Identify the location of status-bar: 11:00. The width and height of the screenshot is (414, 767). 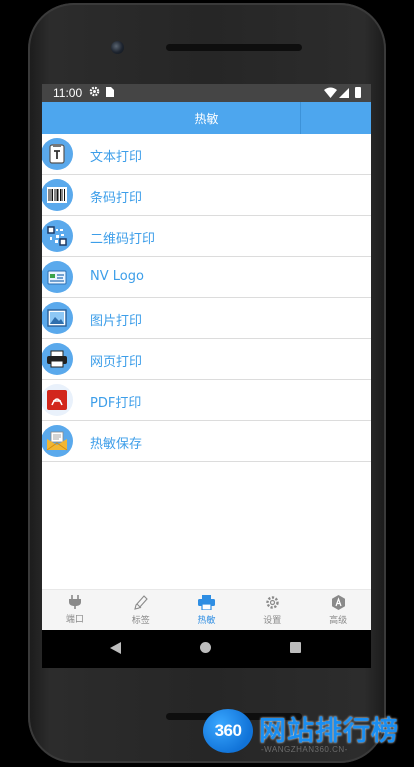
(206, 93).